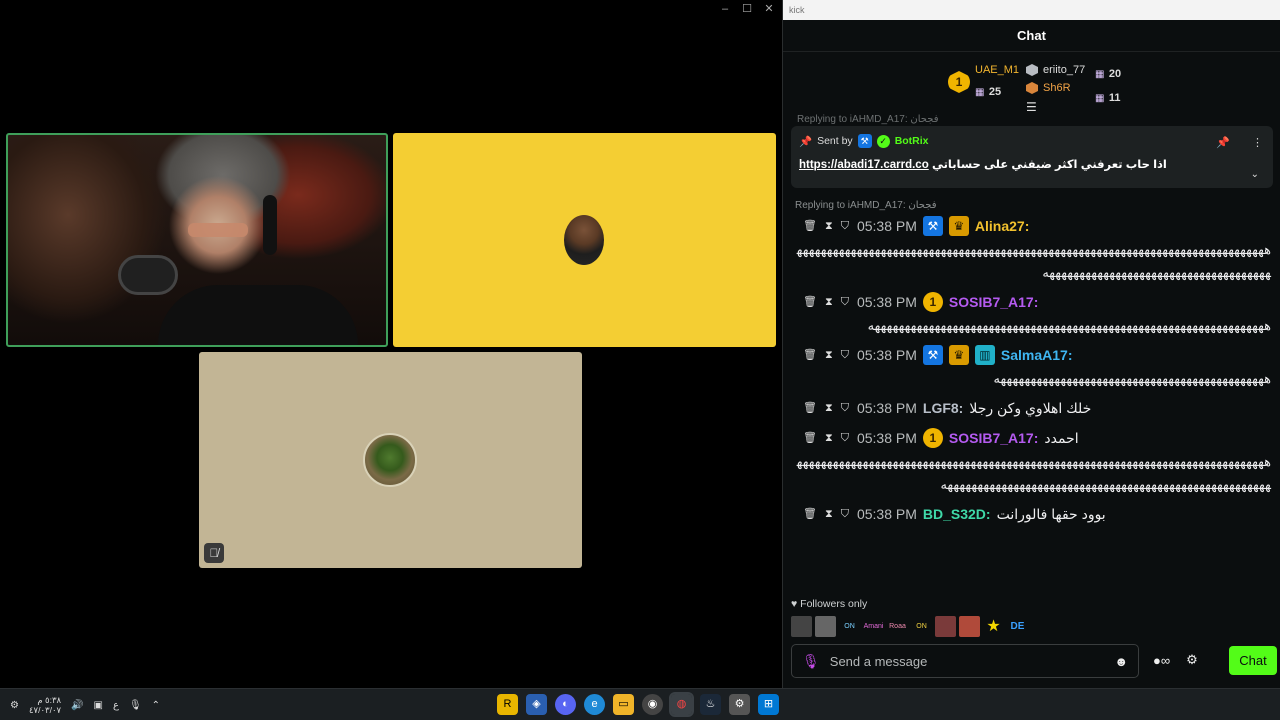 The image size is (1280, 720). What do you see at coordinates (98, 705) in the screenshot?
I see `network-icon: ▣` at bounding box center [98, 705].